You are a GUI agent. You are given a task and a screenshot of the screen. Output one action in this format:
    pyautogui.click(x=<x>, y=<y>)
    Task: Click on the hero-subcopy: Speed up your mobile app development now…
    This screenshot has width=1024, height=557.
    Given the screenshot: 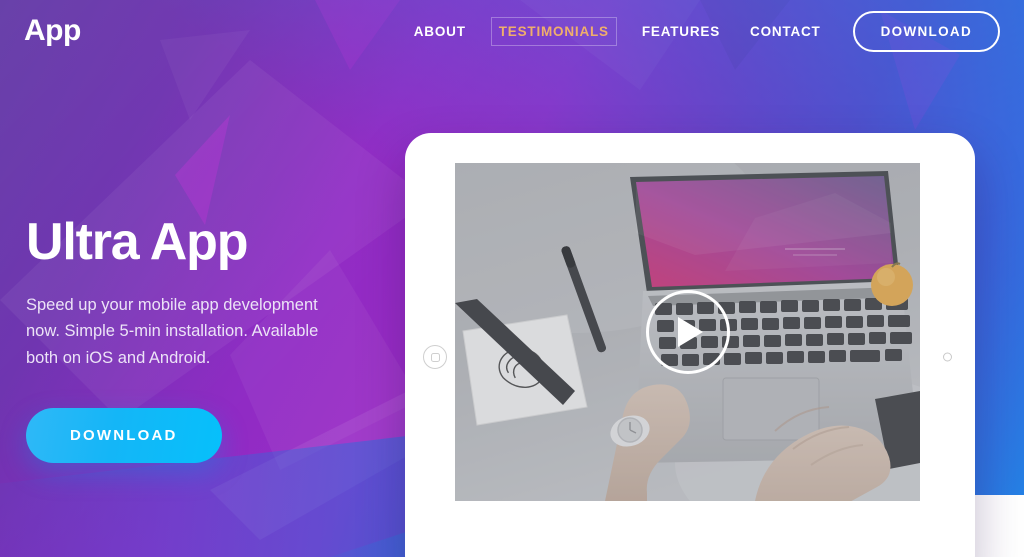 What is the action you would take?
    pyautogui.click(x=172, y=331)
    